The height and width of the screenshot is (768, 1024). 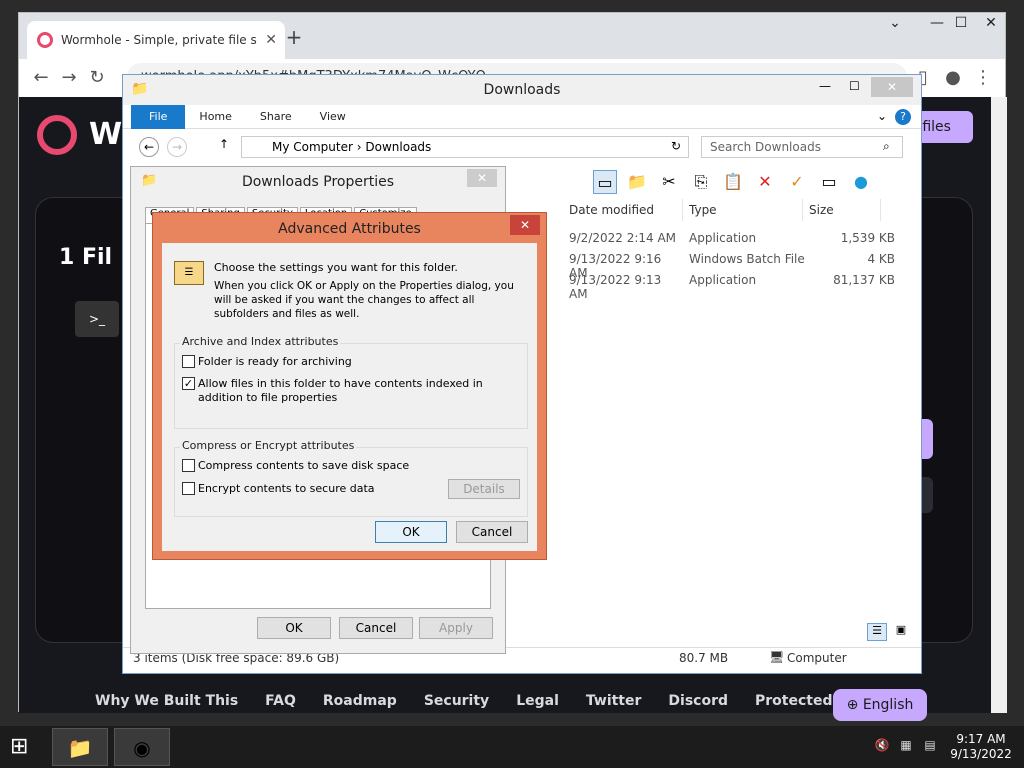 What do you see at coordinates (86, 257) in the screenshot?
I see `card-title: 1 Fil` at bounding box center [86, 257].